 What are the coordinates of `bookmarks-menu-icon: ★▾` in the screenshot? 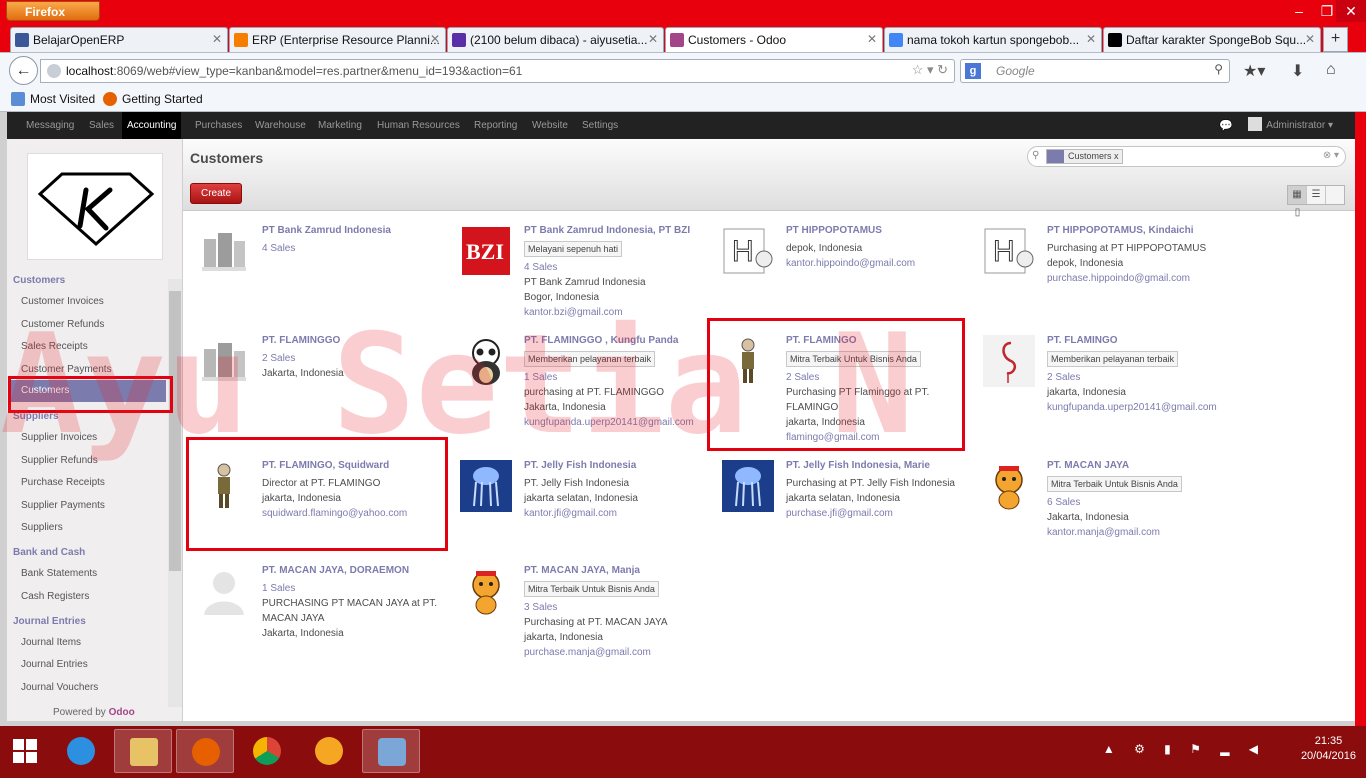 It's located at (1254, 71).